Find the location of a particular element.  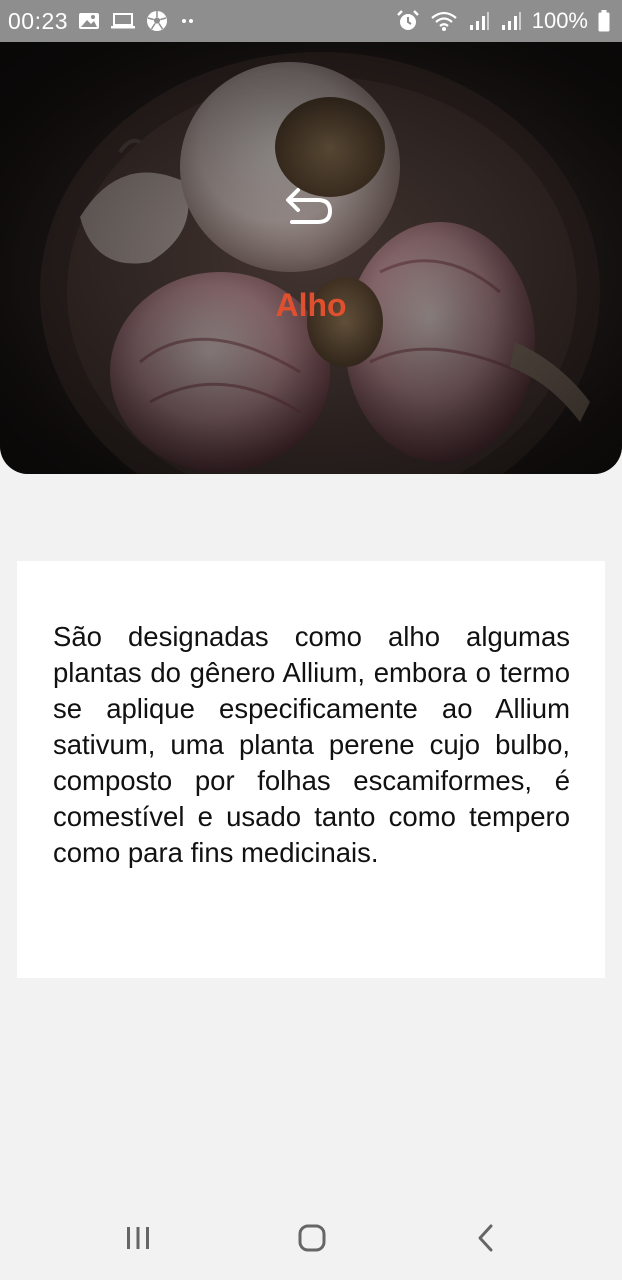

battery-icon is located at coordinates (604, 21).